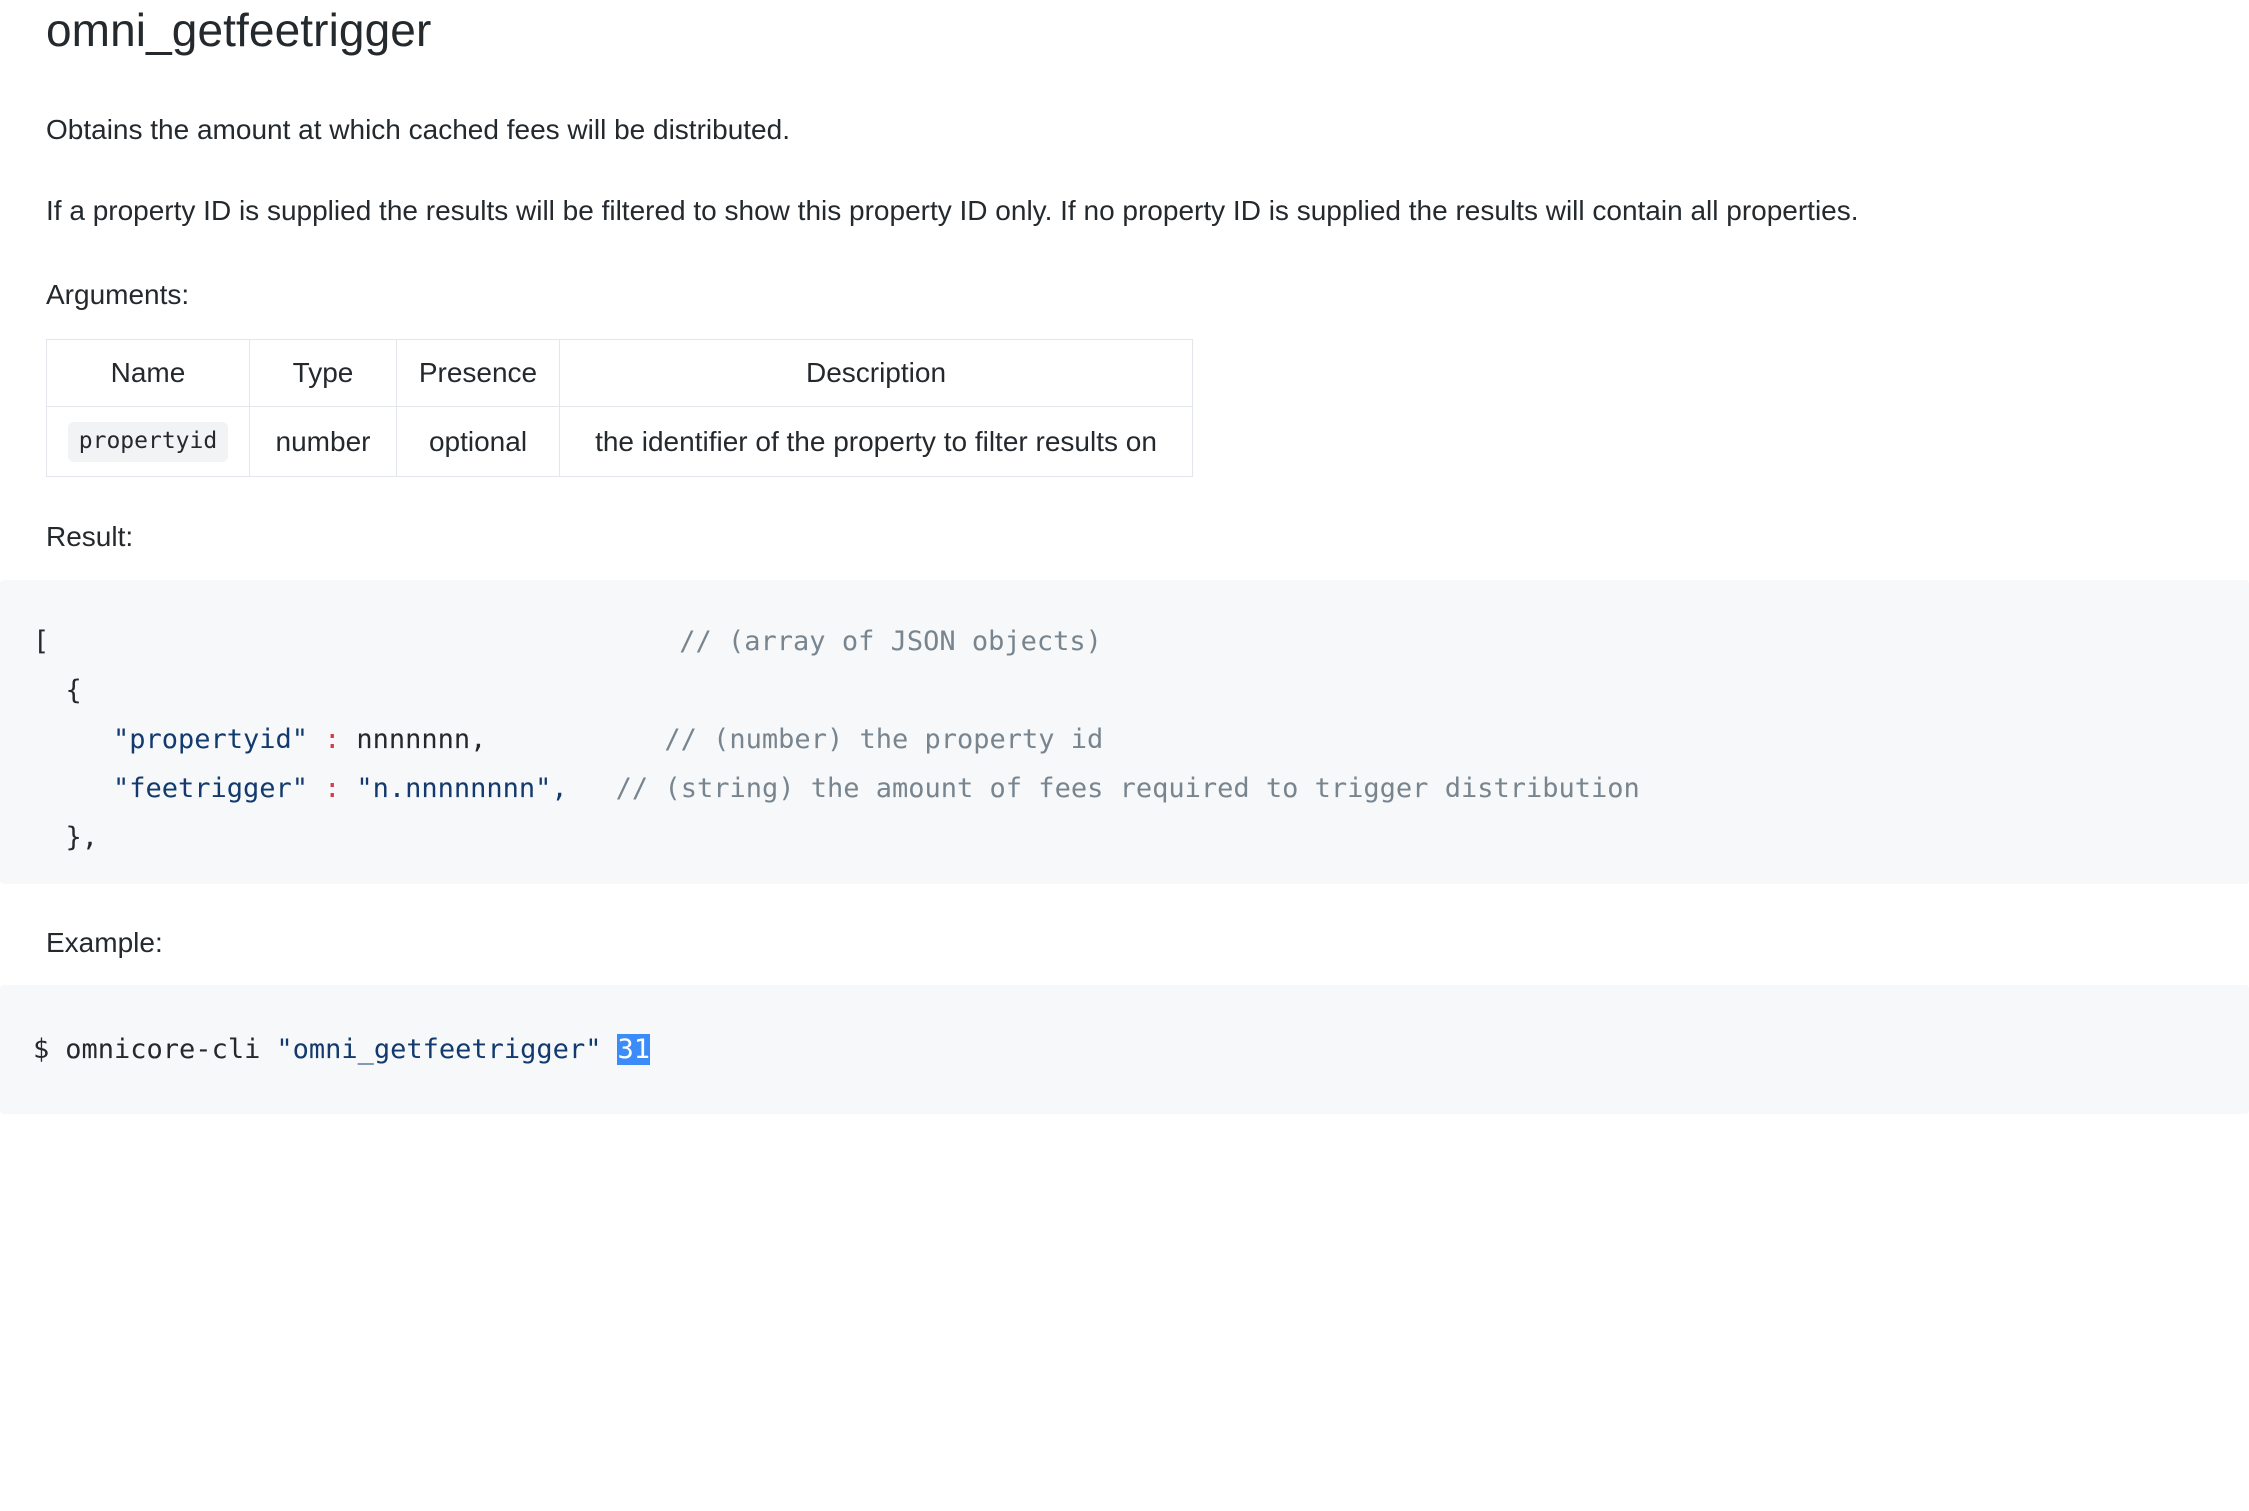 This screenshot has width=2249, height=1511. I want to click on column-header-name: Name, so click(148, 373).